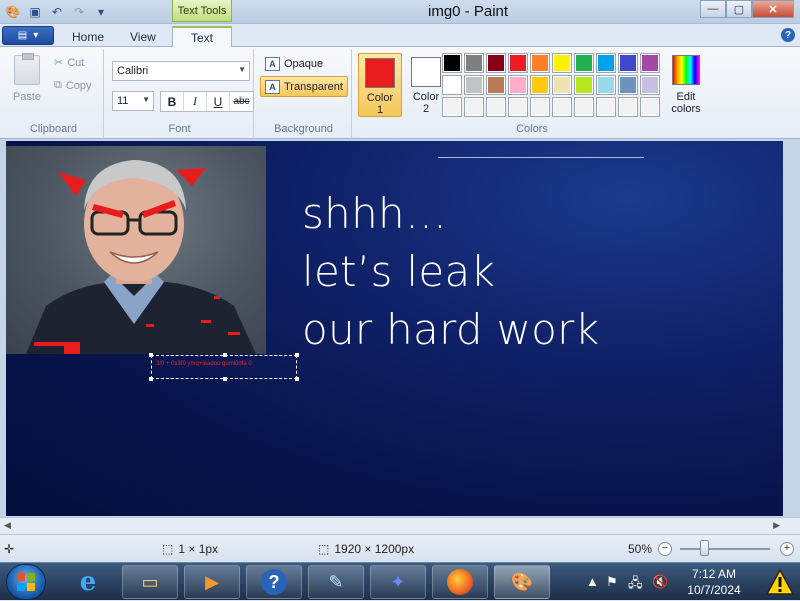 The image size is (800, 601). I want to click on bold-button: B, so click(172, 101).